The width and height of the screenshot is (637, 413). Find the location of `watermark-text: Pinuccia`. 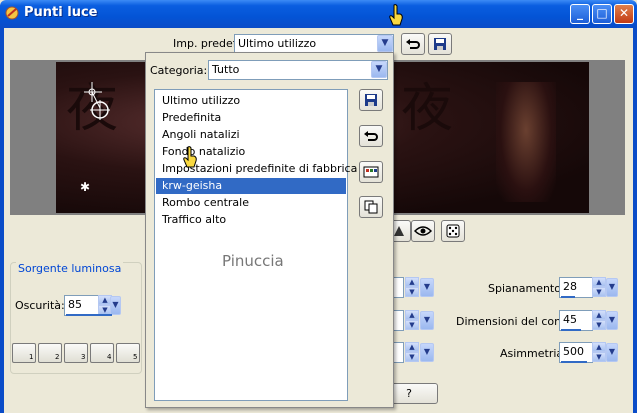

watermark-text: Pinuccia is located at coordinates (253, 261).